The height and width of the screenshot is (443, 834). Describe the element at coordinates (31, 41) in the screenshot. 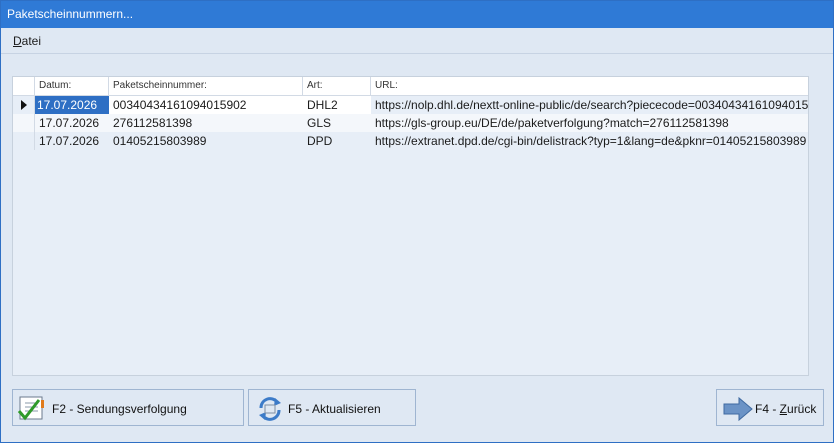

I see `menu-datei-rest: atei` at that location.